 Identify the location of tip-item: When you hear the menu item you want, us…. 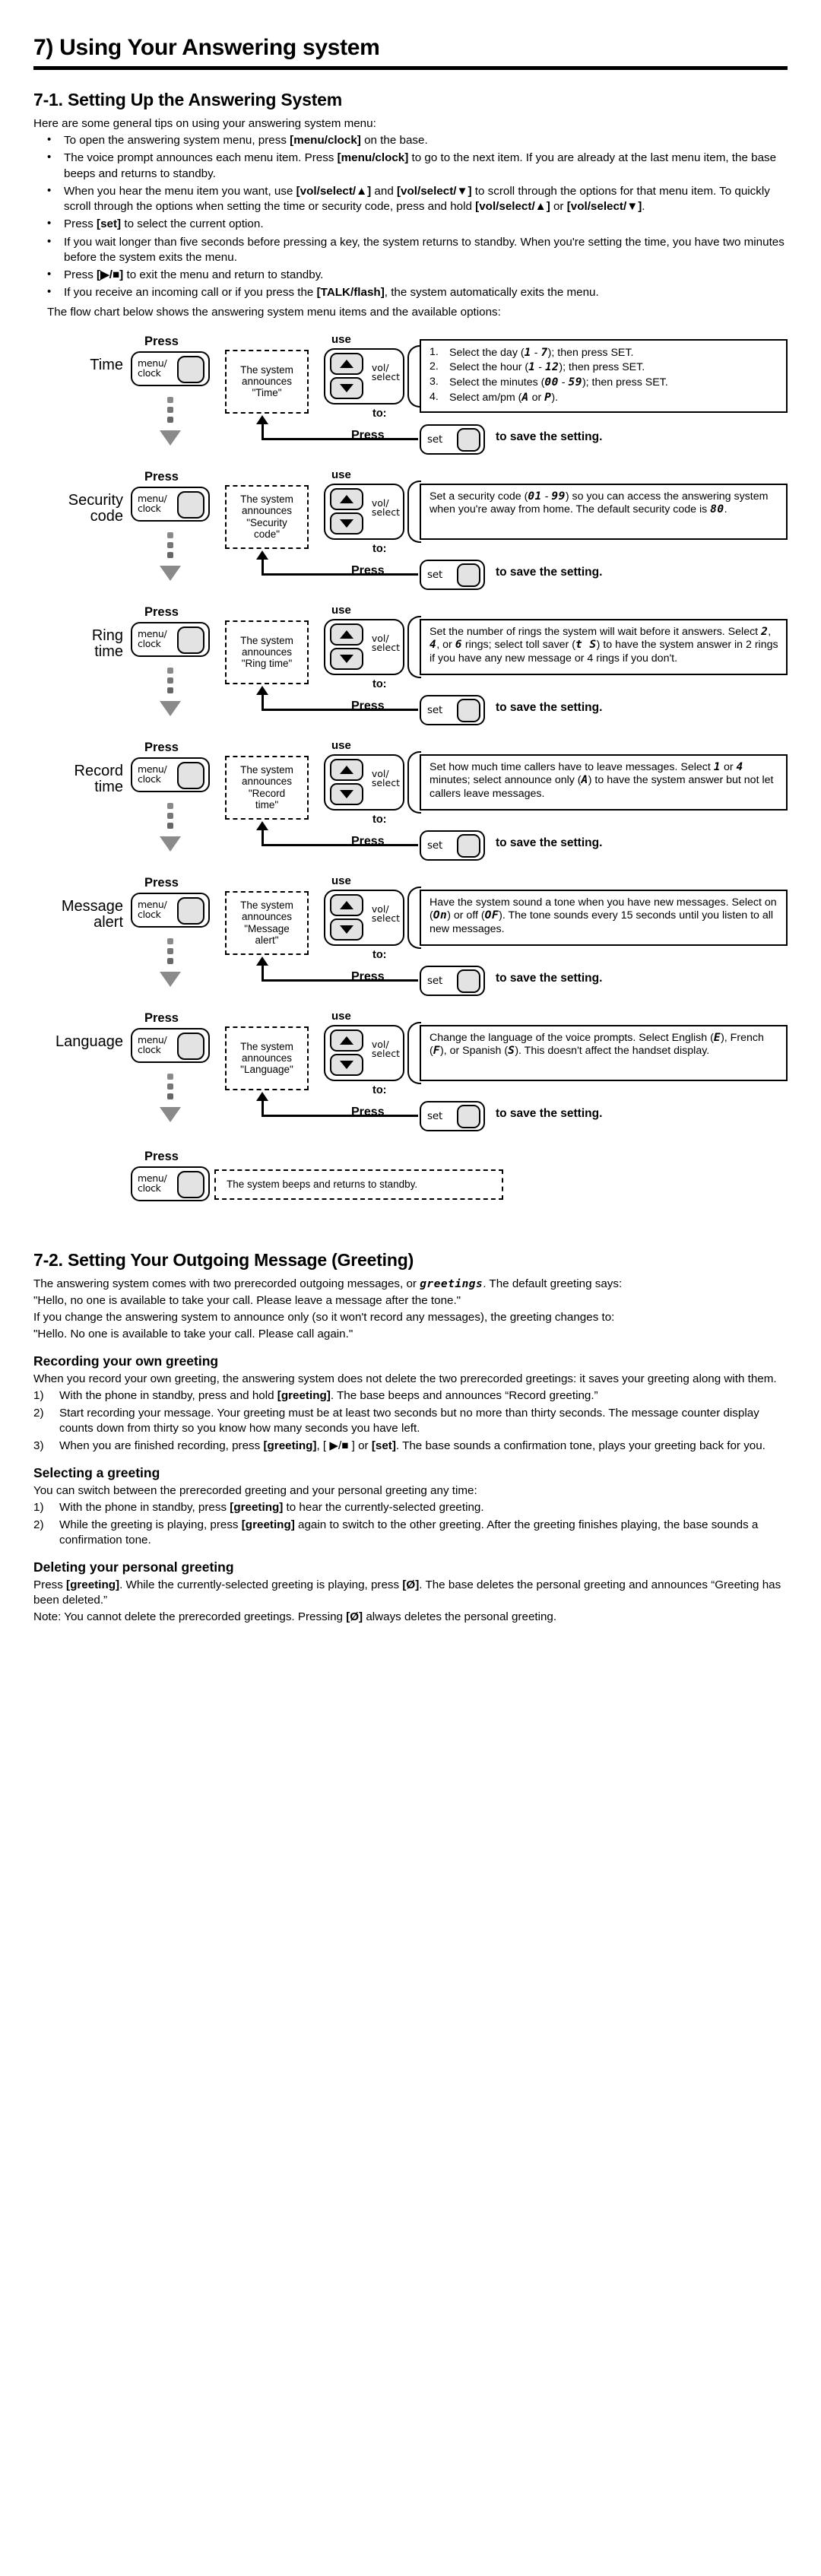
(410, 199).